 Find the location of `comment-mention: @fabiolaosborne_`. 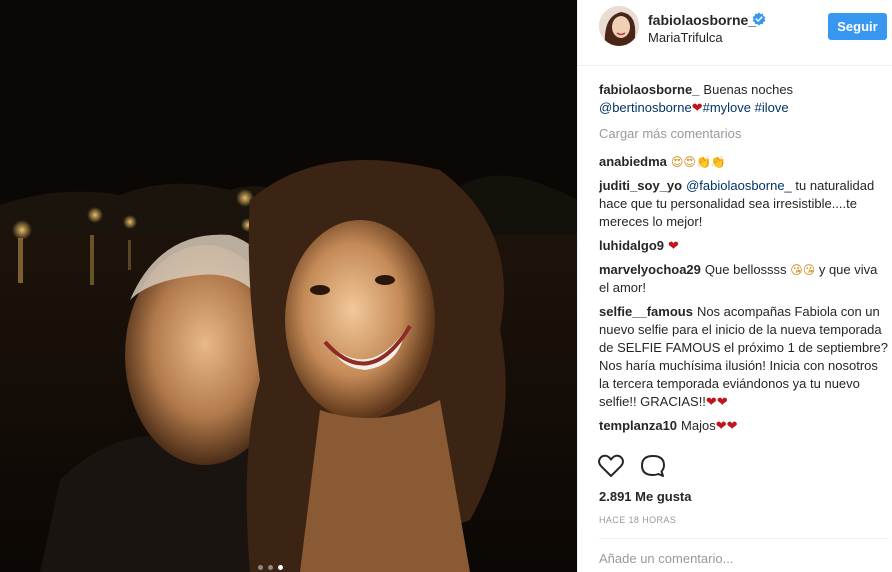

comment-mention: @fabiolaosborne_ is located at coordinates (739, 185).